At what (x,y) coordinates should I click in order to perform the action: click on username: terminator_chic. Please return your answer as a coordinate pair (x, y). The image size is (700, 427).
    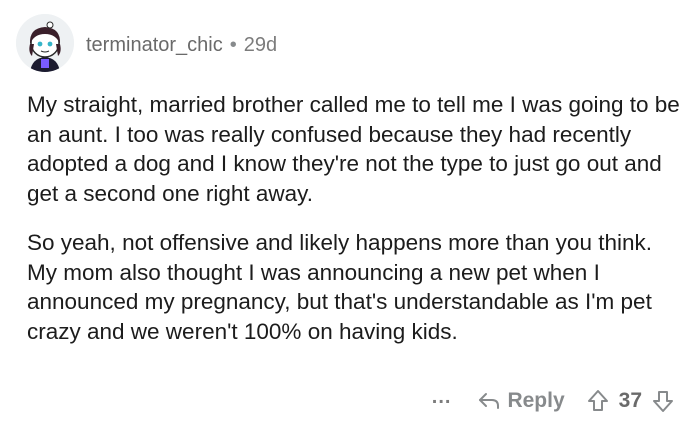
    Looking at the image, I should click on (154, 45).